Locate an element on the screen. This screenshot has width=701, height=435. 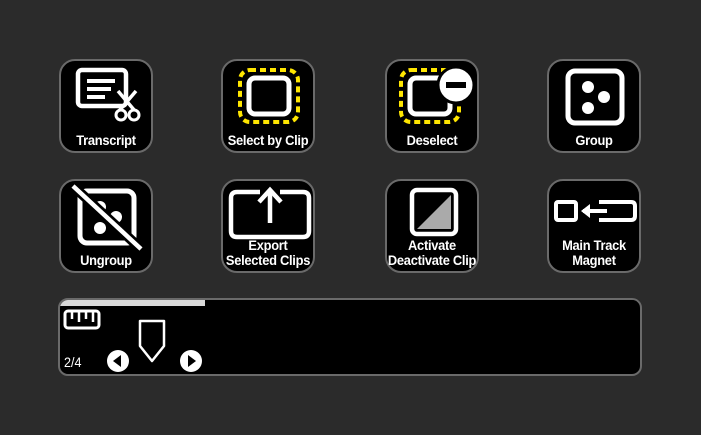
main-track-magnet-button: Main Track Magnet is located at coordinates (594, 226).